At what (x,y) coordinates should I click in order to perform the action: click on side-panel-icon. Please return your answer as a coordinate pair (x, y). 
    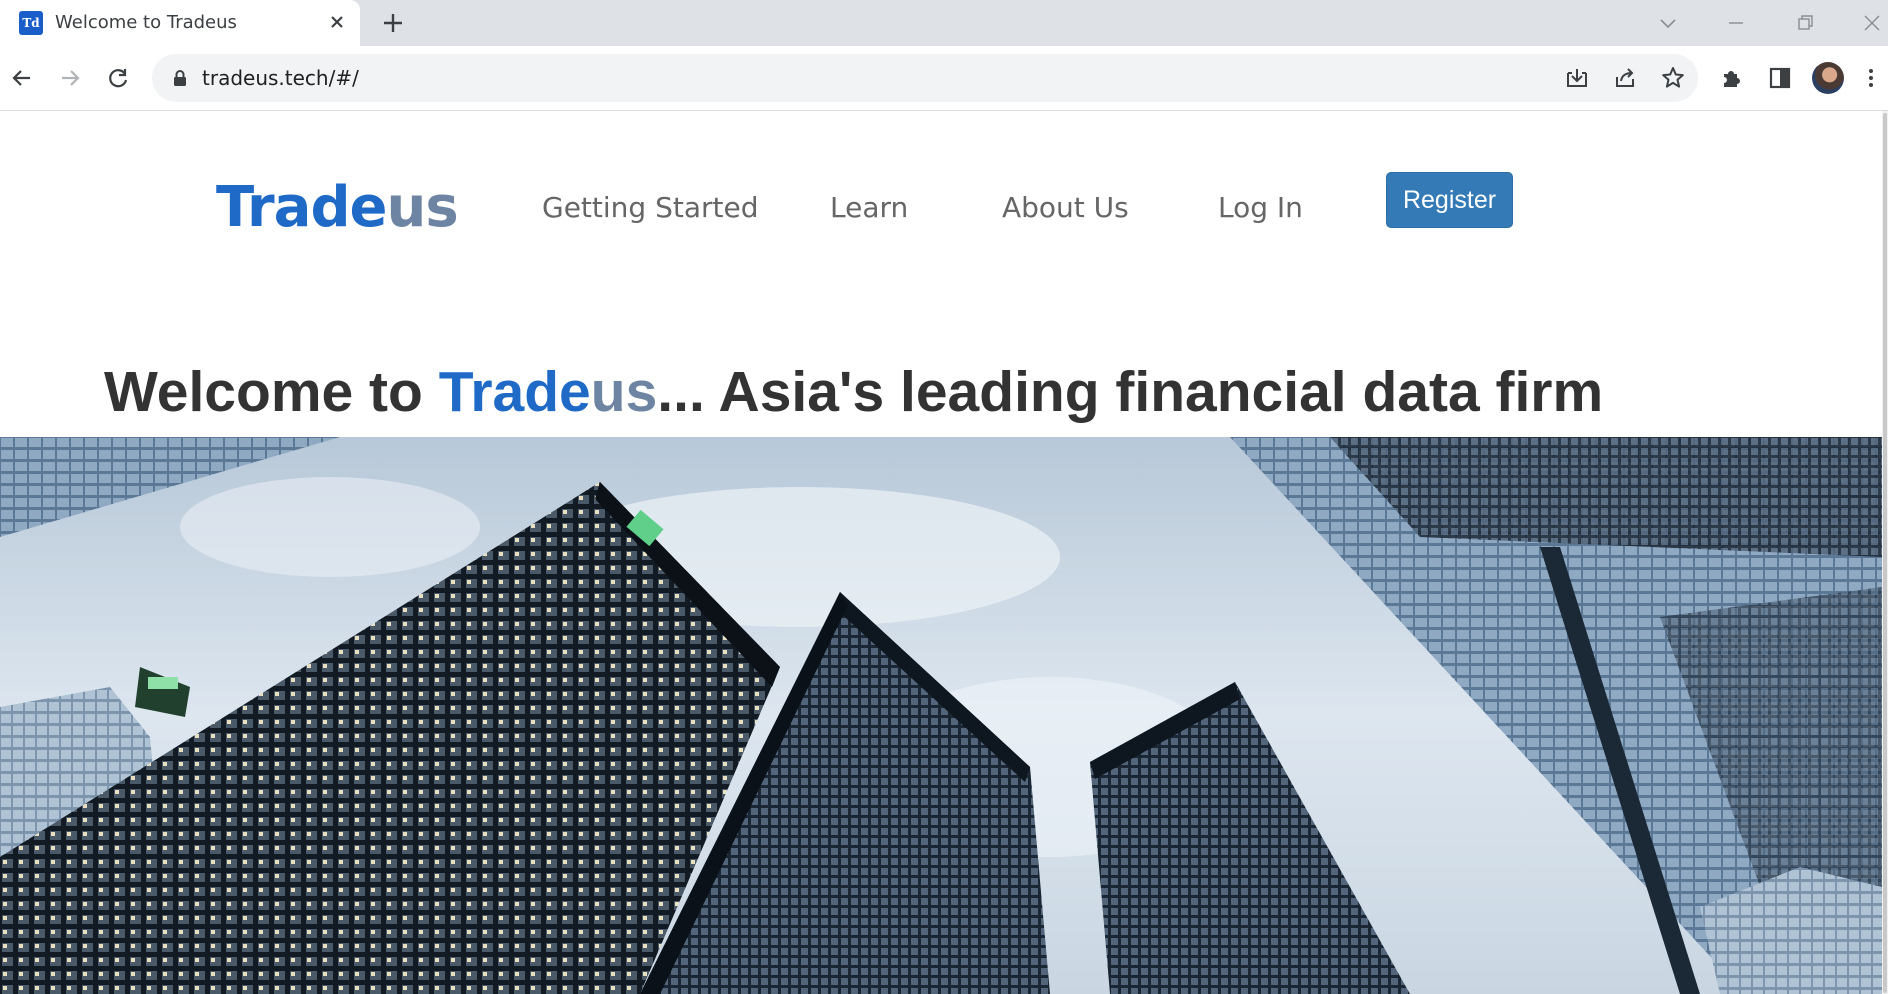
    Looking at the image, I should click on (1780, 78).